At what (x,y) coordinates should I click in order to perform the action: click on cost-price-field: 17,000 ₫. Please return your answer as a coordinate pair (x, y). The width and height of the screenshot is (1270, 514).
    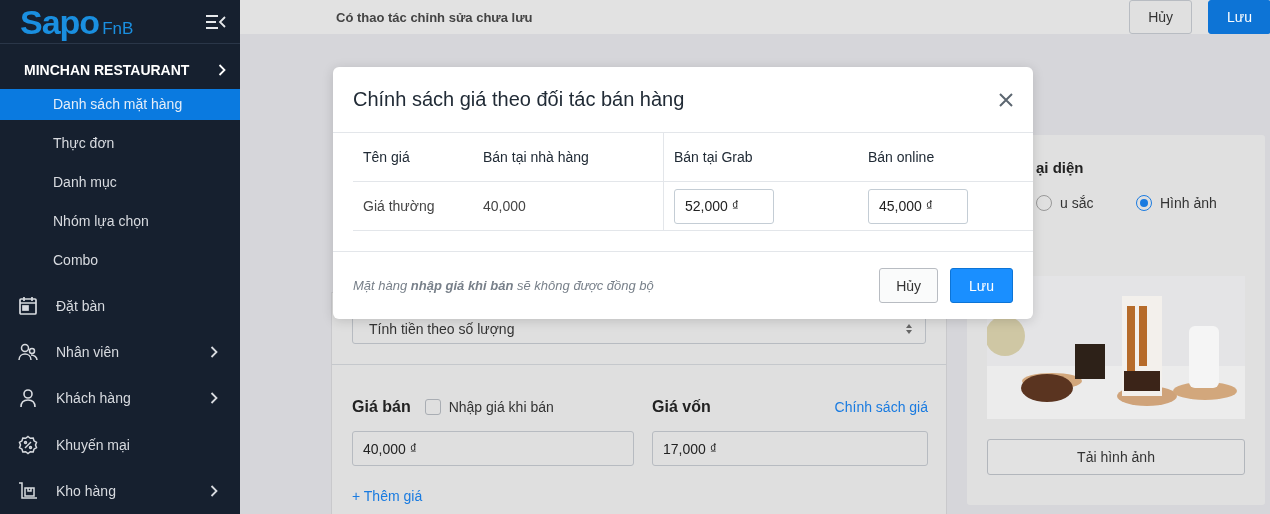
    Looking at the image, I should click on (790, 448).